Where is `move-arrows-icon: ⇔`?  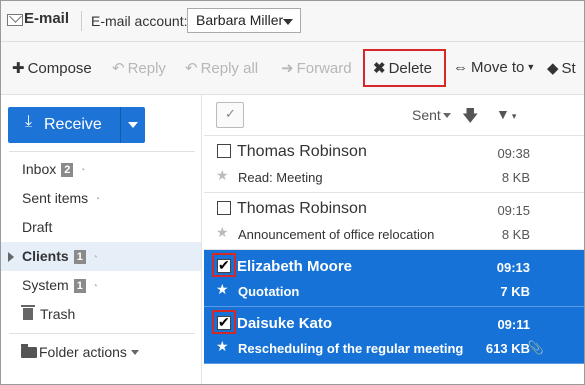 move-arrows-icon: ⇔ is located at coordinates (460, 67).